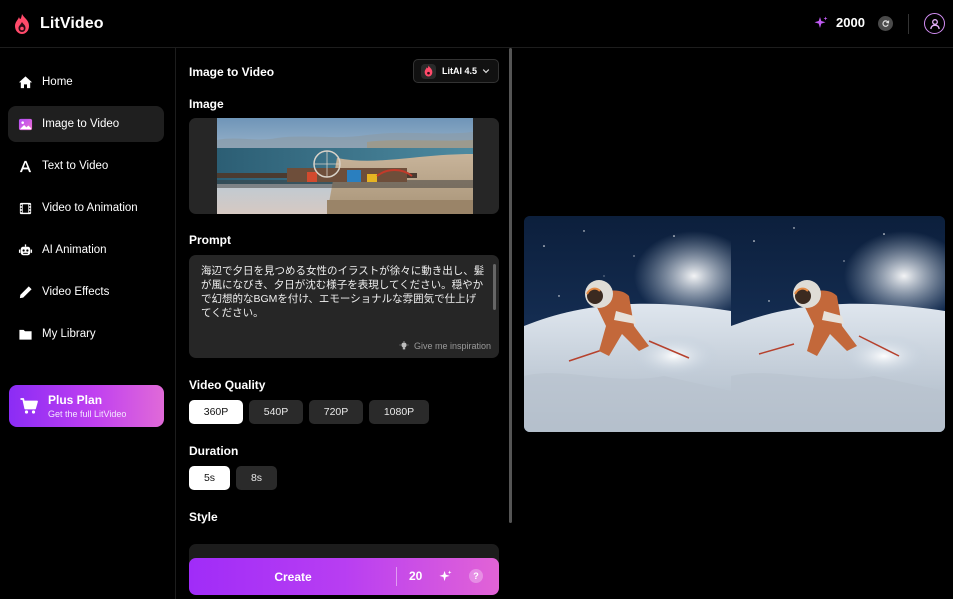  Describe the element at coordinates (476, 576) in the screenshot. I see `help-icon: ?` at that location.